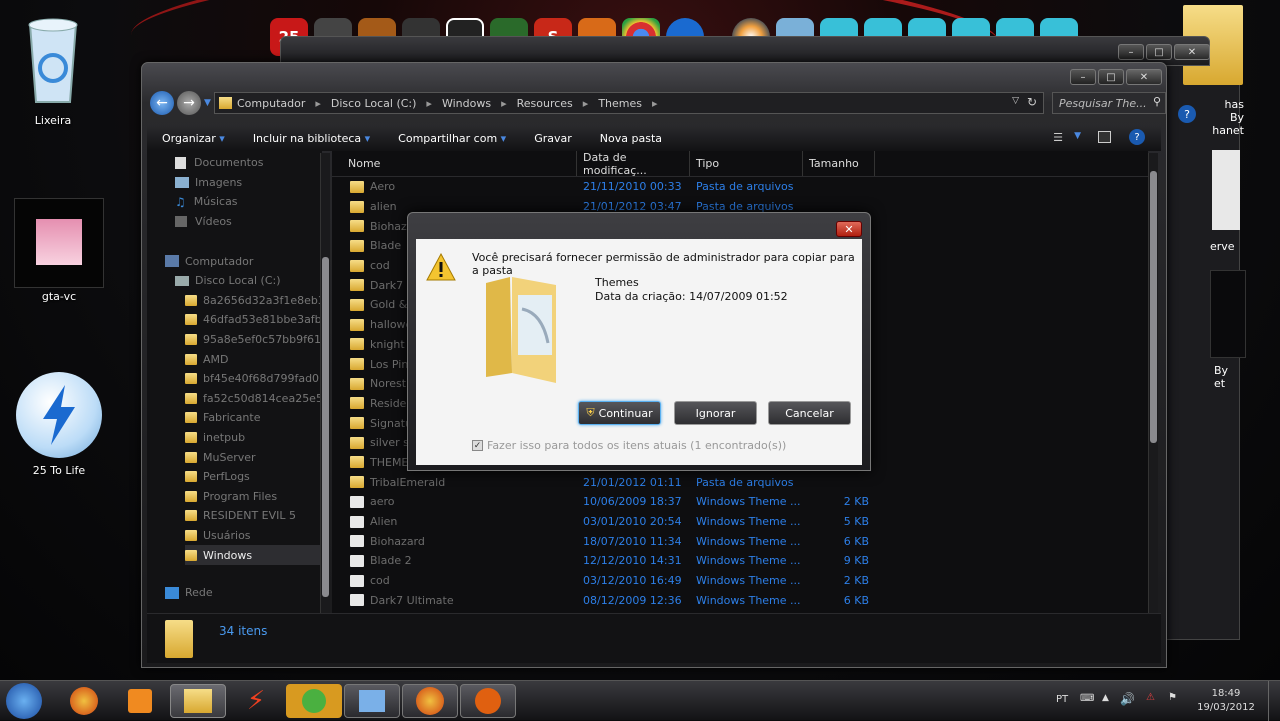 The image size is (1280, 721). Describe the element at coordinates (140, 701) in the screenshot. I see `taskbar-media-player-icon` at that location.